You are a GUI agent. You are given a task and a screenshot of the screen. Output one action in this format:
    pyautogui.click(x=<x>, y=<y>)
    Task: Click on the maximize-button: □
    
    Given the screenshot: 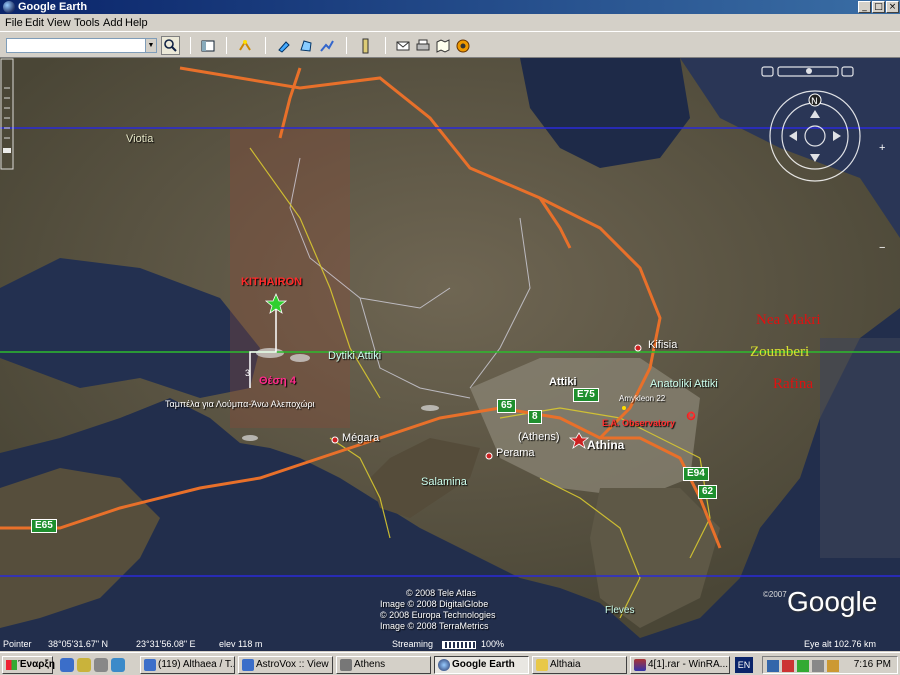 What is the action you would take?
    pyautogui.click(x=878, y=7)
    